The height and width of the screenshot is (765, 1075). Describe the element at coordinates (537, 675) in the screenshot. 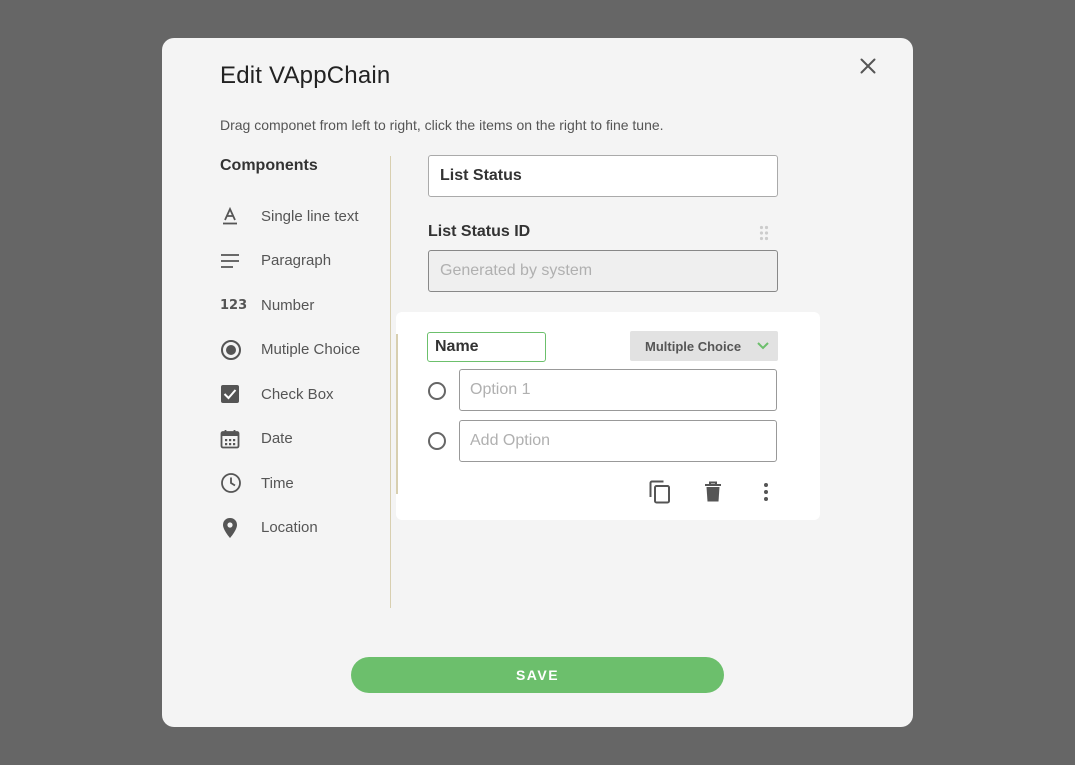

I see `save-button: SAVE` at that location.